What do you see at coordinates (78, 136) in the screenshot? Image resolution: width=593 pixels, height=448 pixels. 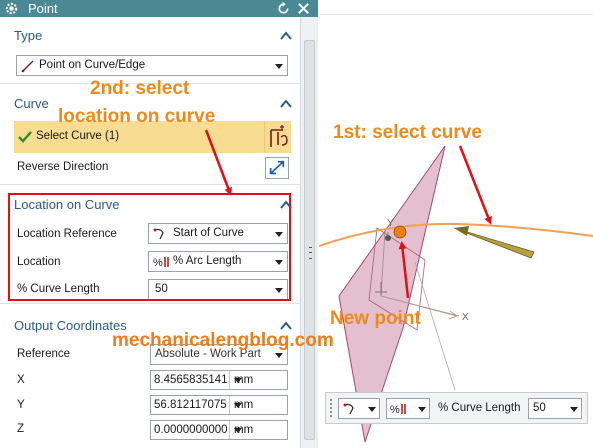 I see `select-curve-label: Select Curve (1)` at bounding box center [78, 136].